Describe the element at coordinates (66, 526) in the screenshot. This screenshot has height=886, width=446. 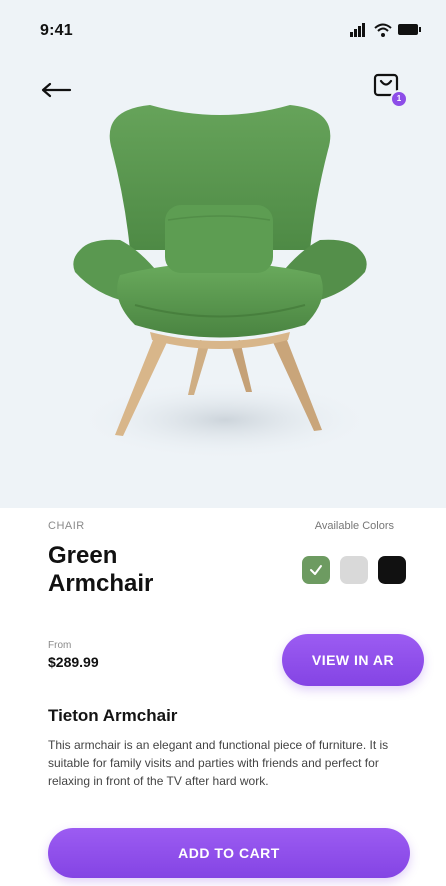
I see `product-category: CHAIR` at that location.